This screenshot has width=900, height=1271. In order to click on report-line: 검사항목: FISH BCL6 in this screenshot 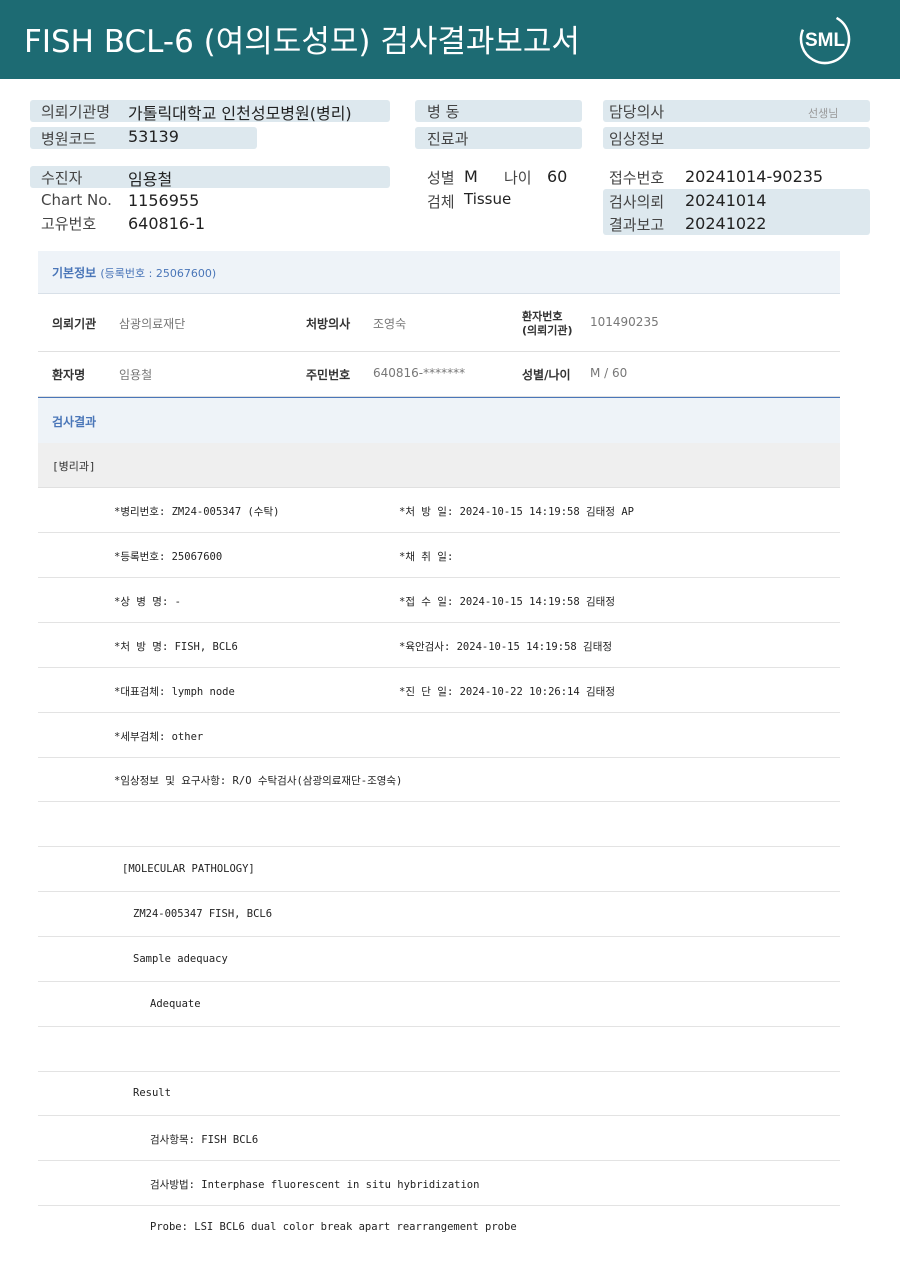, I will do `click(439, 1138)`.